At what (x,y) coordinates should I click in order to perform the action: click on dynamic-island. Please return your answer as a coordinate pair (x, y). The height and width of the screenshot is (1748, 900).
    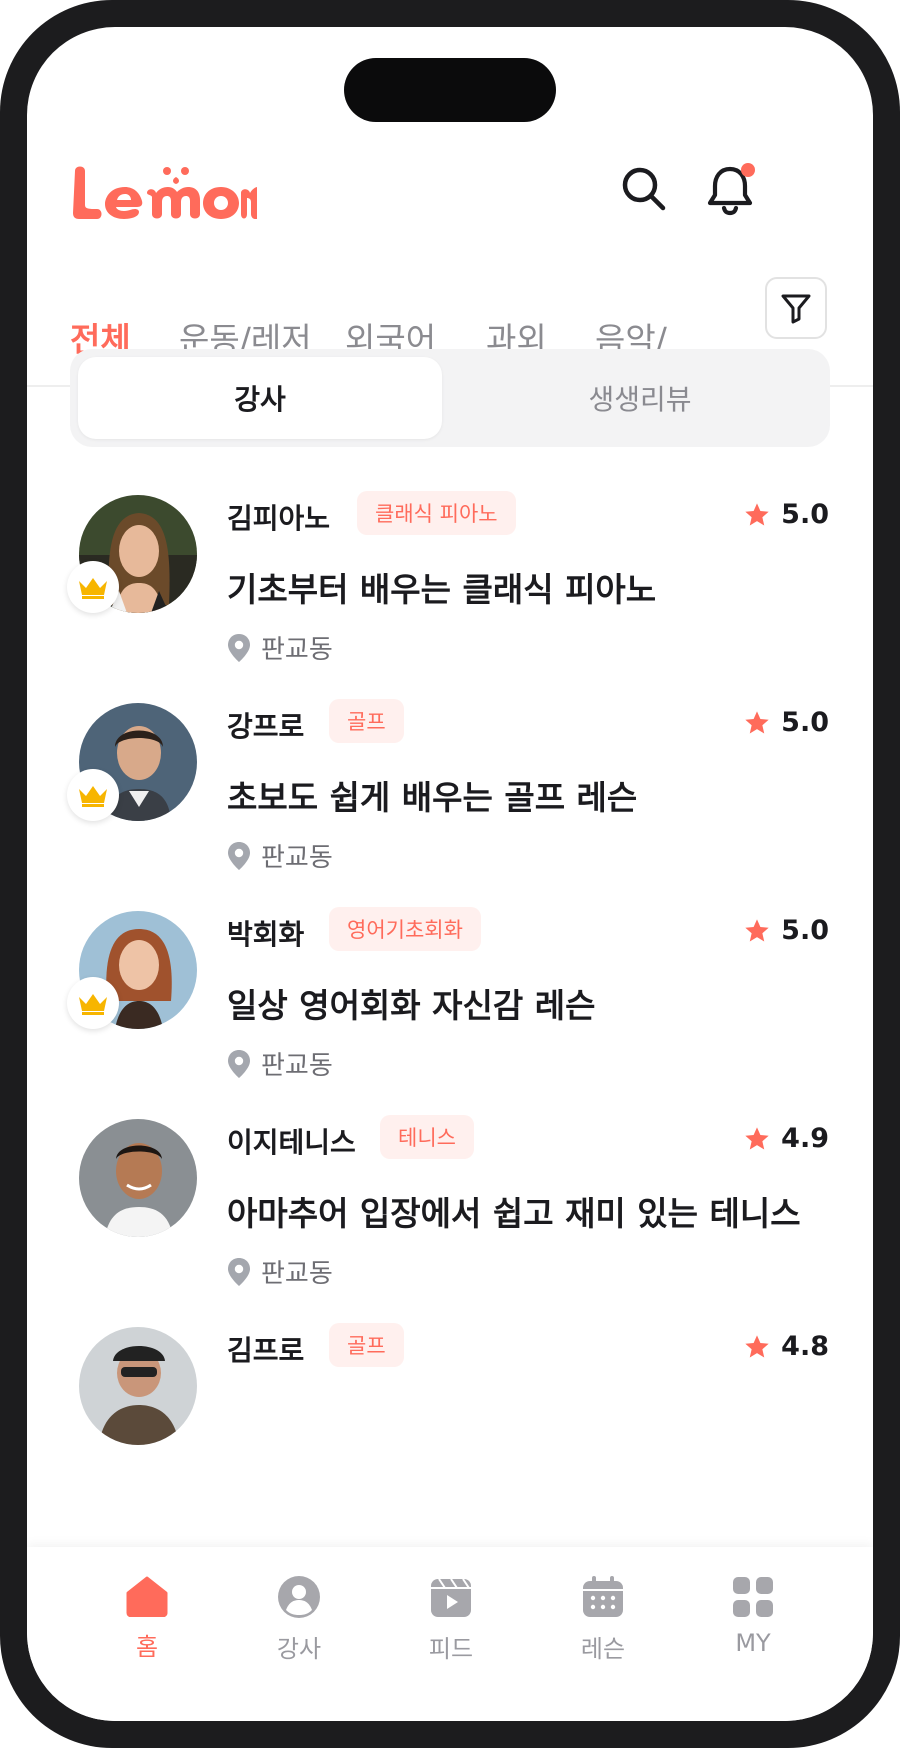
    Looking at the image, I should click on (450, 90).